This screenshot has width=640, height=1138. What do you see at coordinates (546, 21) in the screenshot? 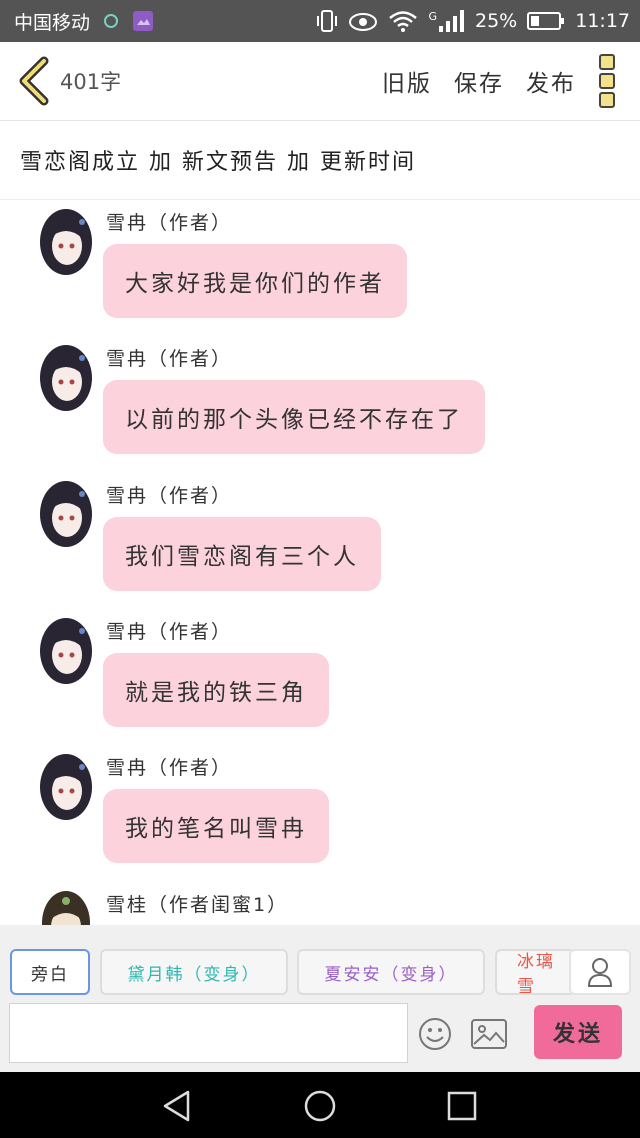
I see `battery-icon` at bounding box center [546, 21].